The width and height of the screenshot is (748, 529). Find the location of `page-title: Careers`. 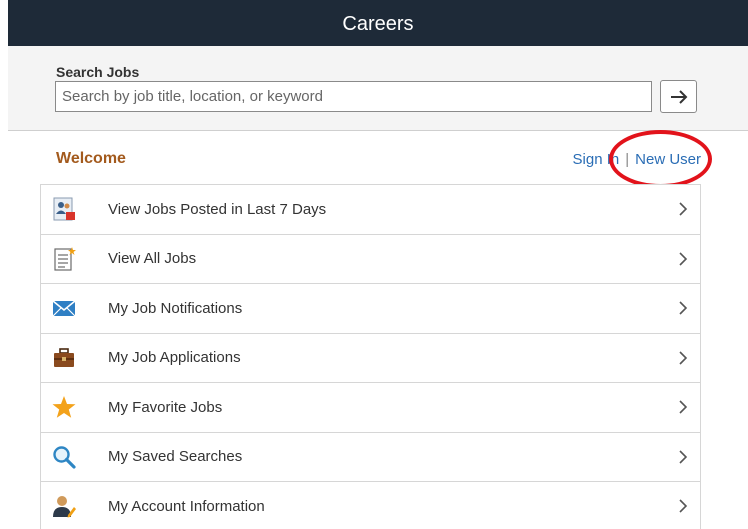

page-title: Careers is located at coordinates (378, 24).